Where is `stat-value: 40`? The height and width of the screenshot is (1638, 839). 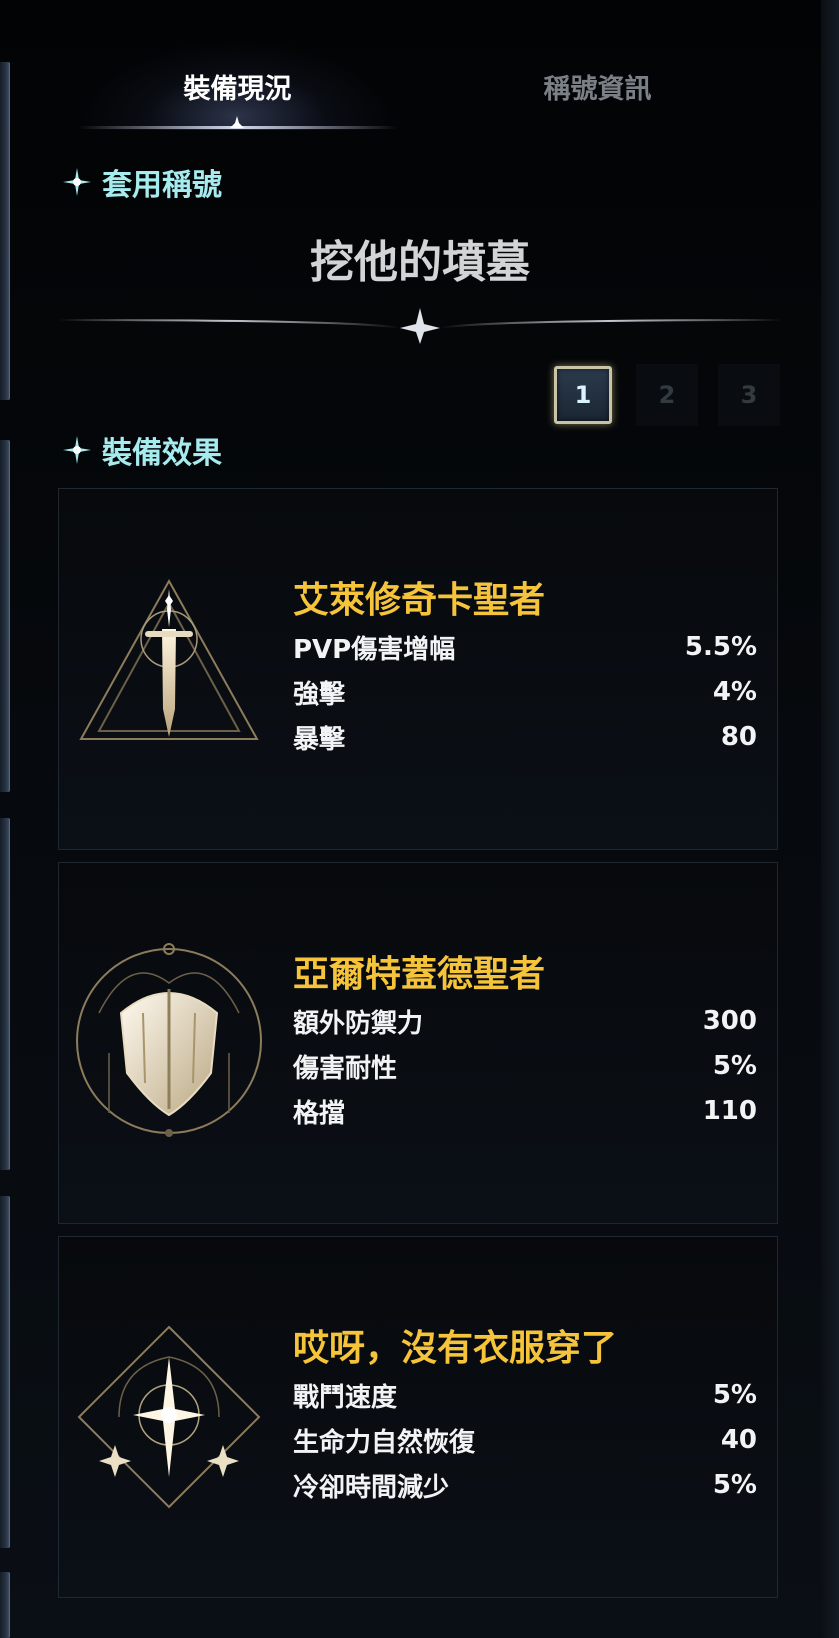 stat-value: 40 is located at coordinates (738, 1440).